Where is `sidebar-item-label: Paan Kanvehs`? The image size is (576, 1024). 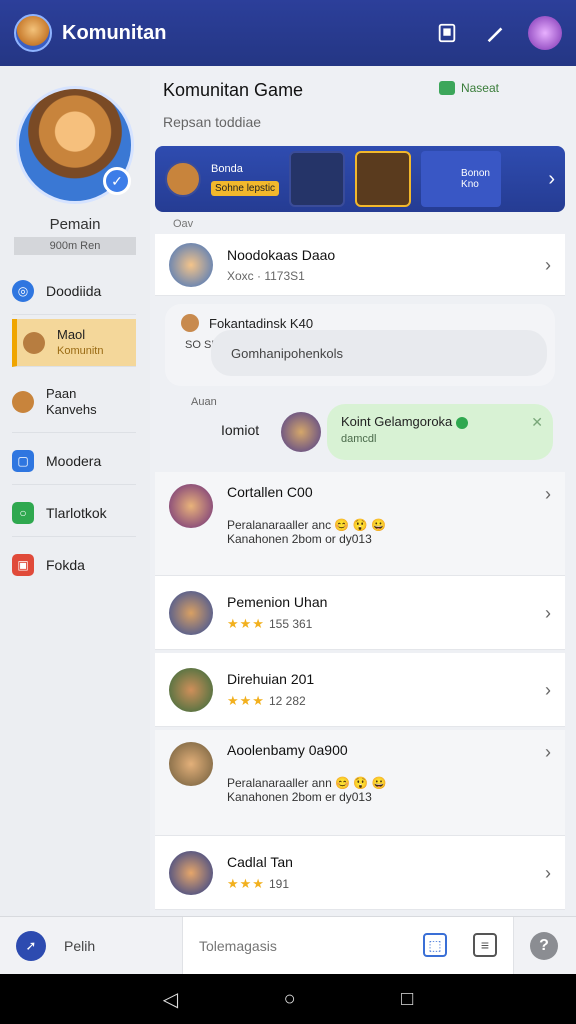
sidebar-item-label: Paan Kanvehs is located at coordinates (71, 401).